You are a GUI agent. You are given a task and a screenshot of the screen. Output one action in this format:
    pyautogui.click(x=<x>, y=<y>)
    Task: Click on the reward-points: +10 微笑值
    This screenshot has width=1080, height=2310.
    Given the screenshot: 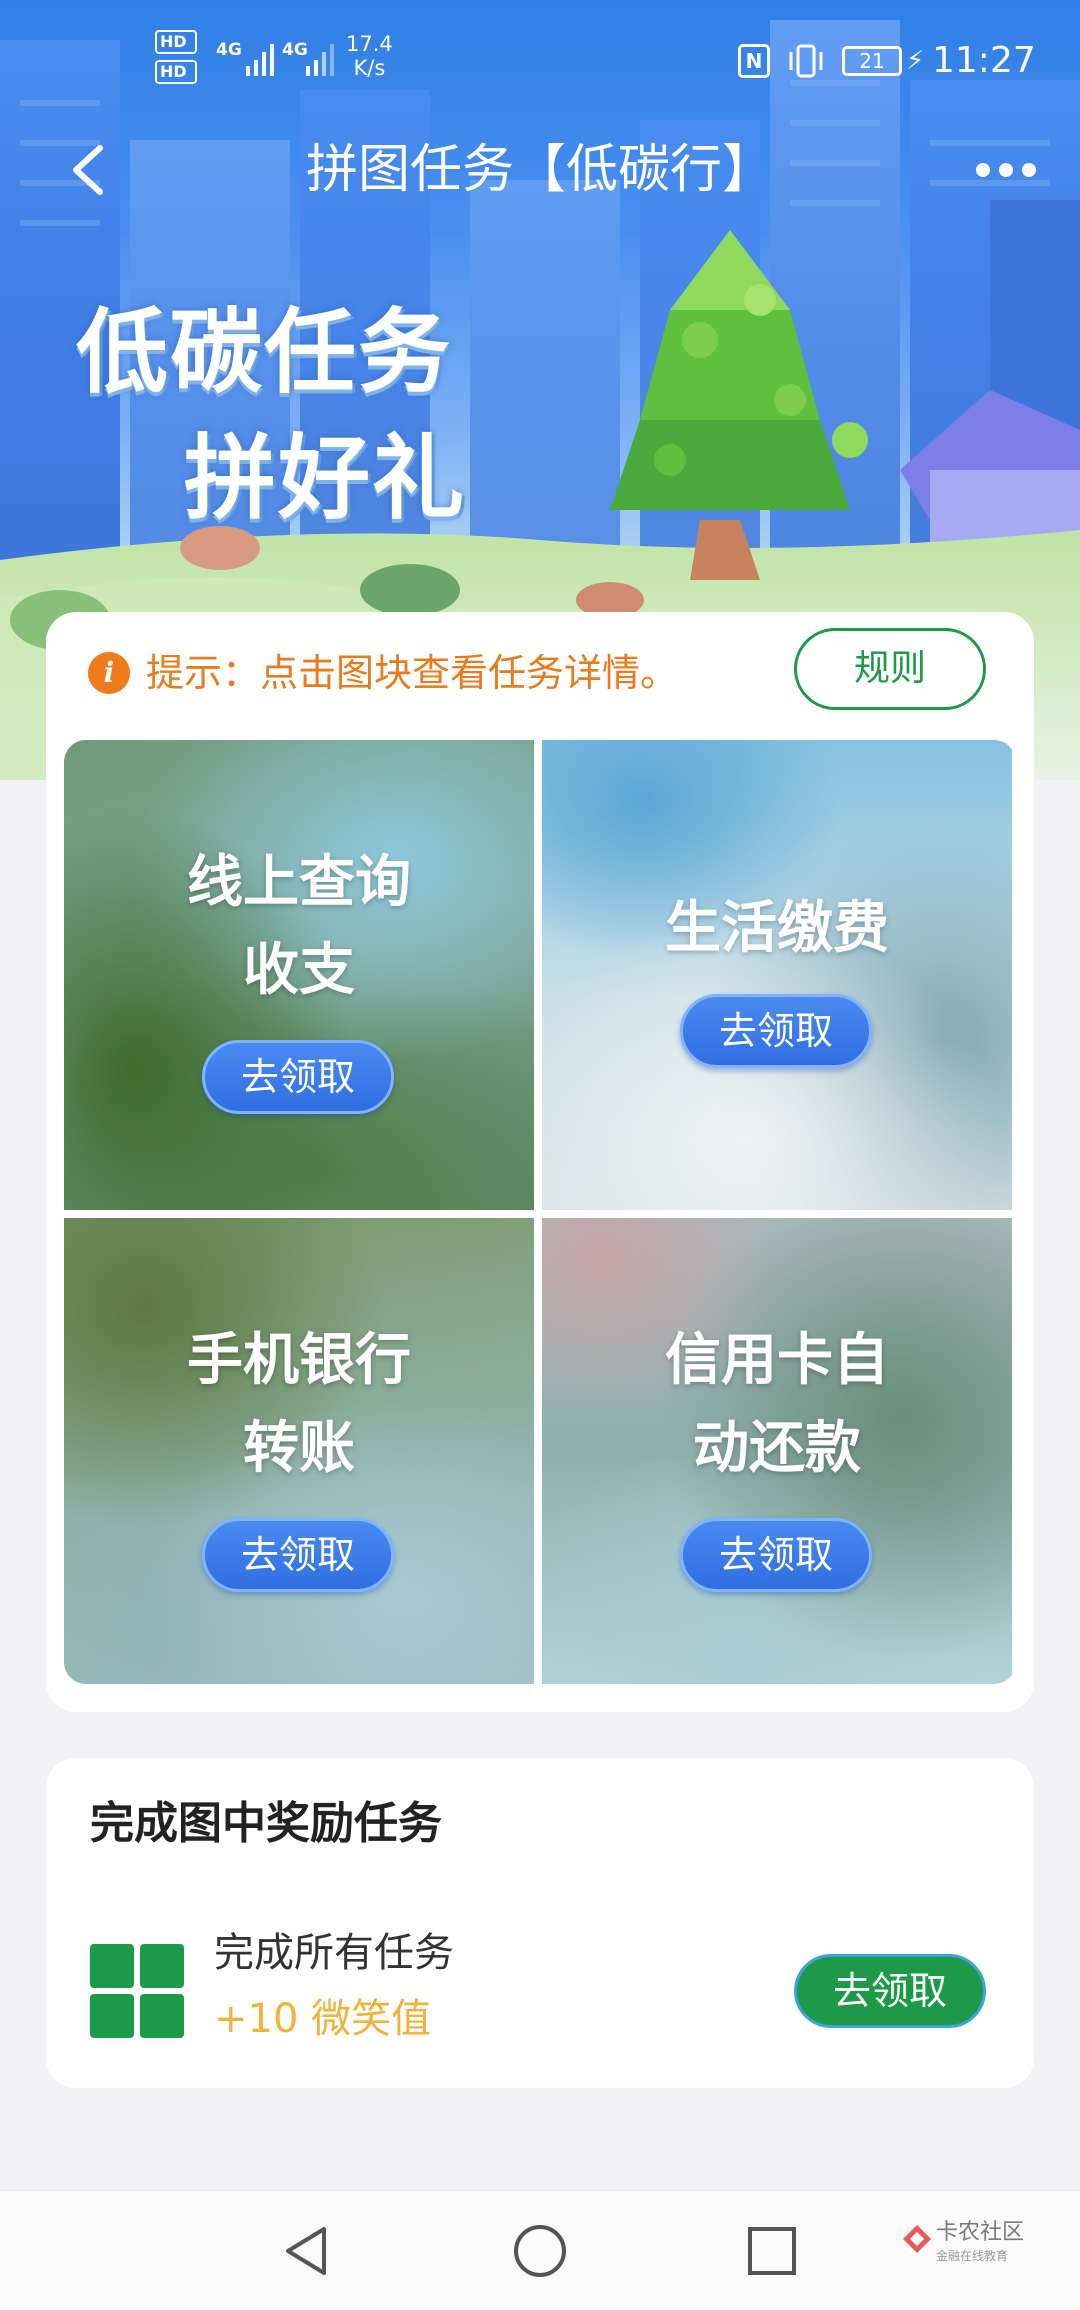 What is the action you would take?
    pyautogui.click(x=323, y=2019)
    